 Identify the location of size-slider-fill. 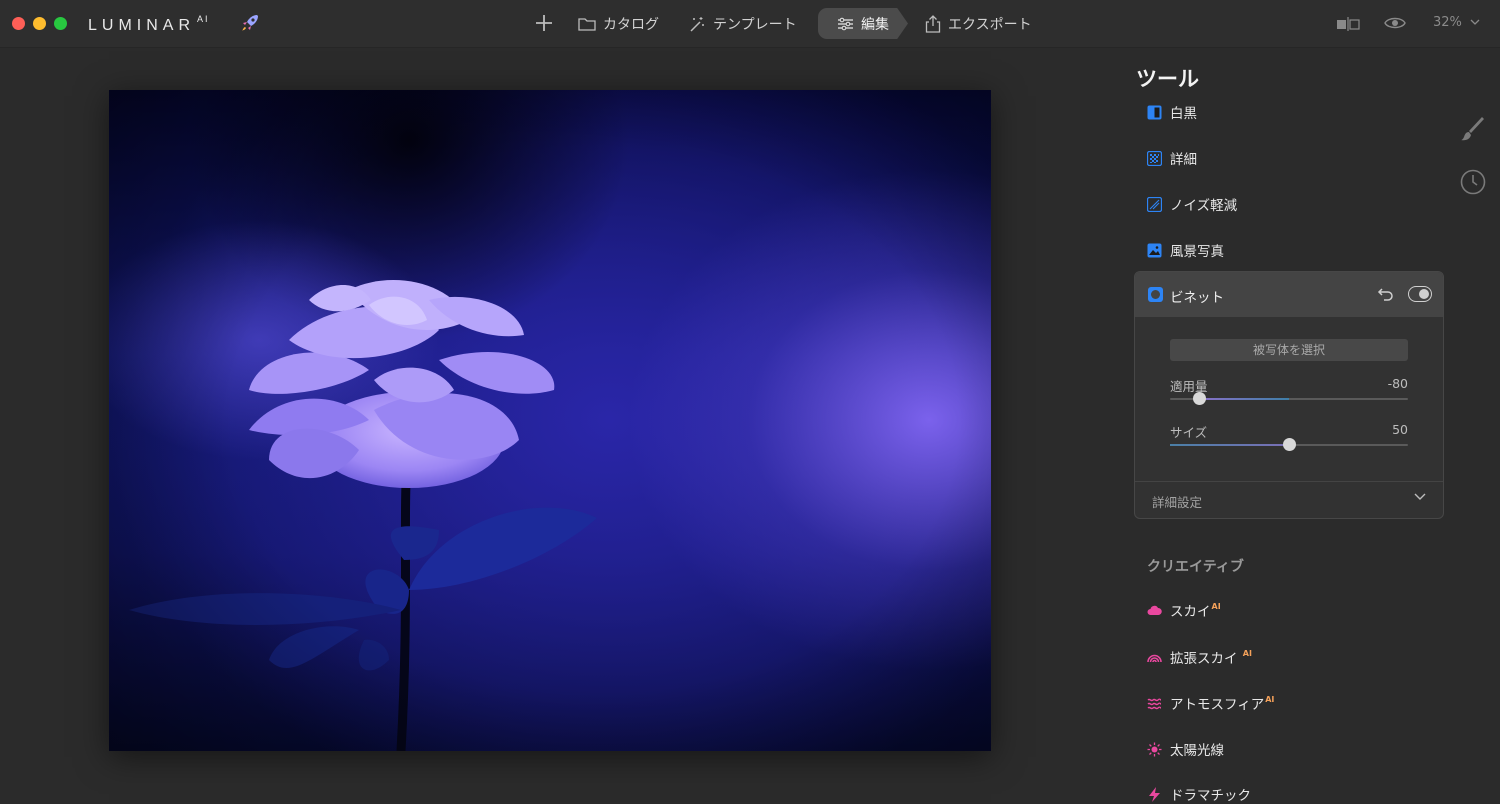
(1229, 445).